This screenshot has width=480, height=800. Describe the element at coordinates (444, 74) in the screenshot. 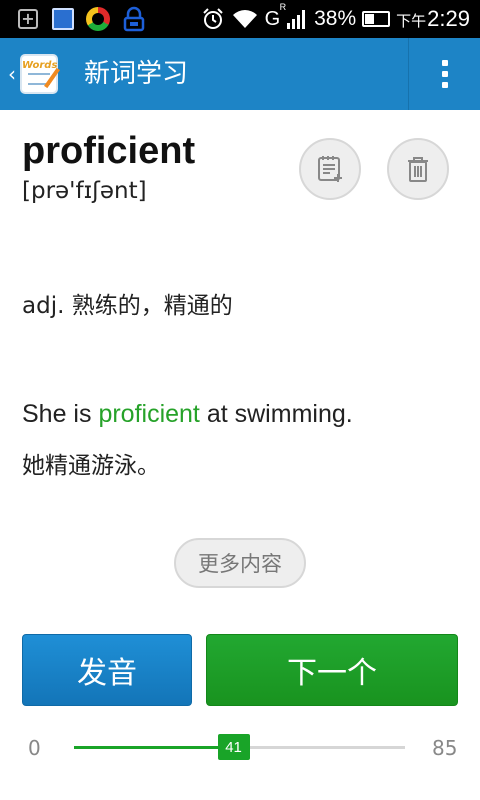

I see `overflow-menu-button` at that location.